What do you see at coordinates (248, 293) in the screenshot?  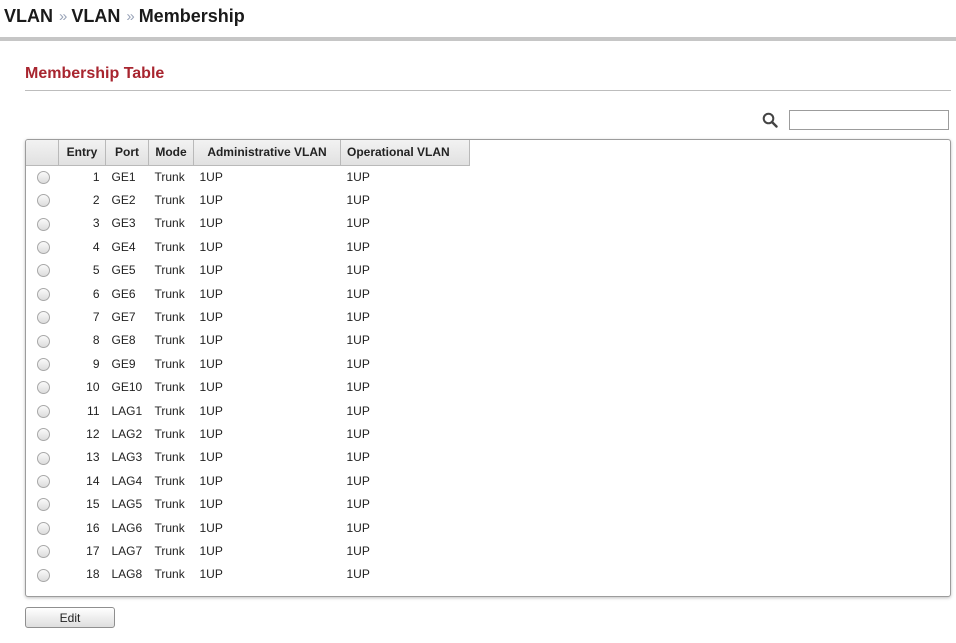 I see `table-row: 6 GE6 Trunk 1UP 1UP` at bounding box center [248, 293].